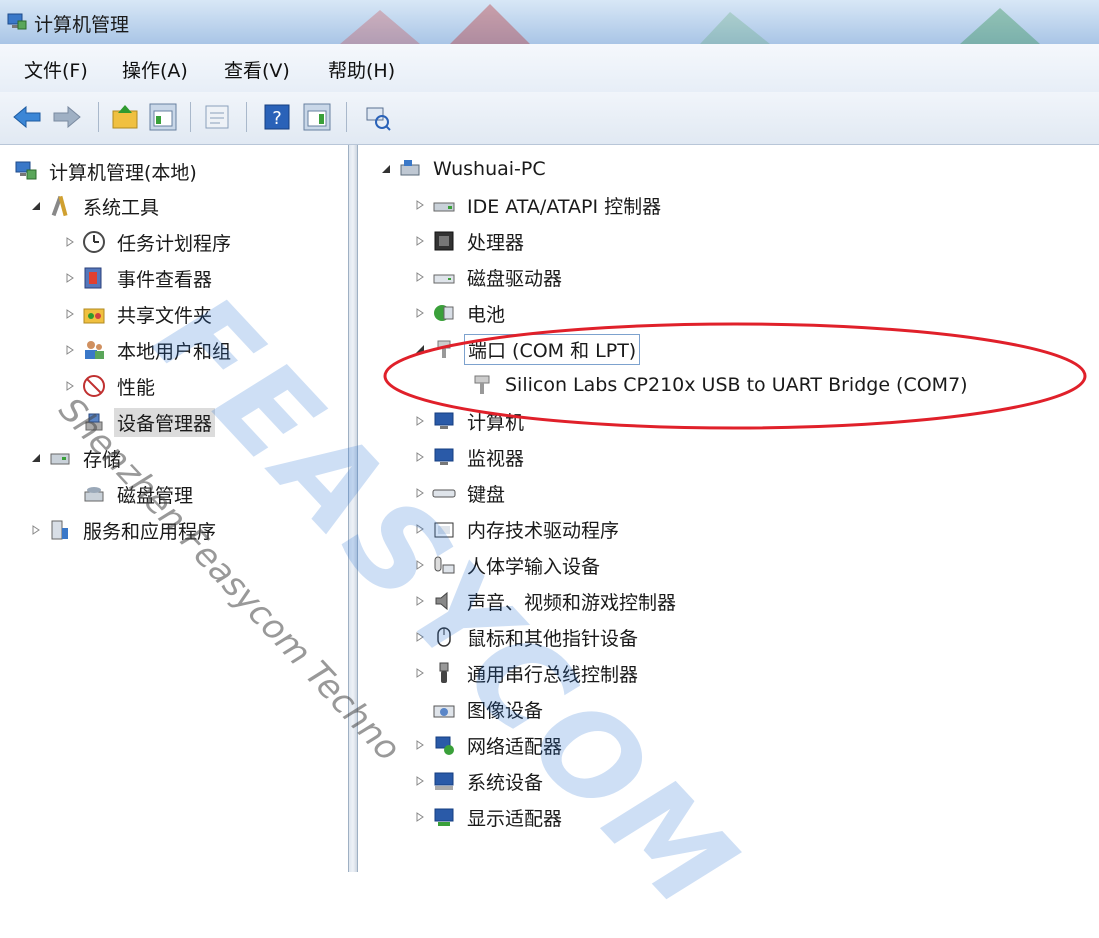 This screenshot has width=1099, height=938. I want to click on mouse-icon, so click(444, 637).